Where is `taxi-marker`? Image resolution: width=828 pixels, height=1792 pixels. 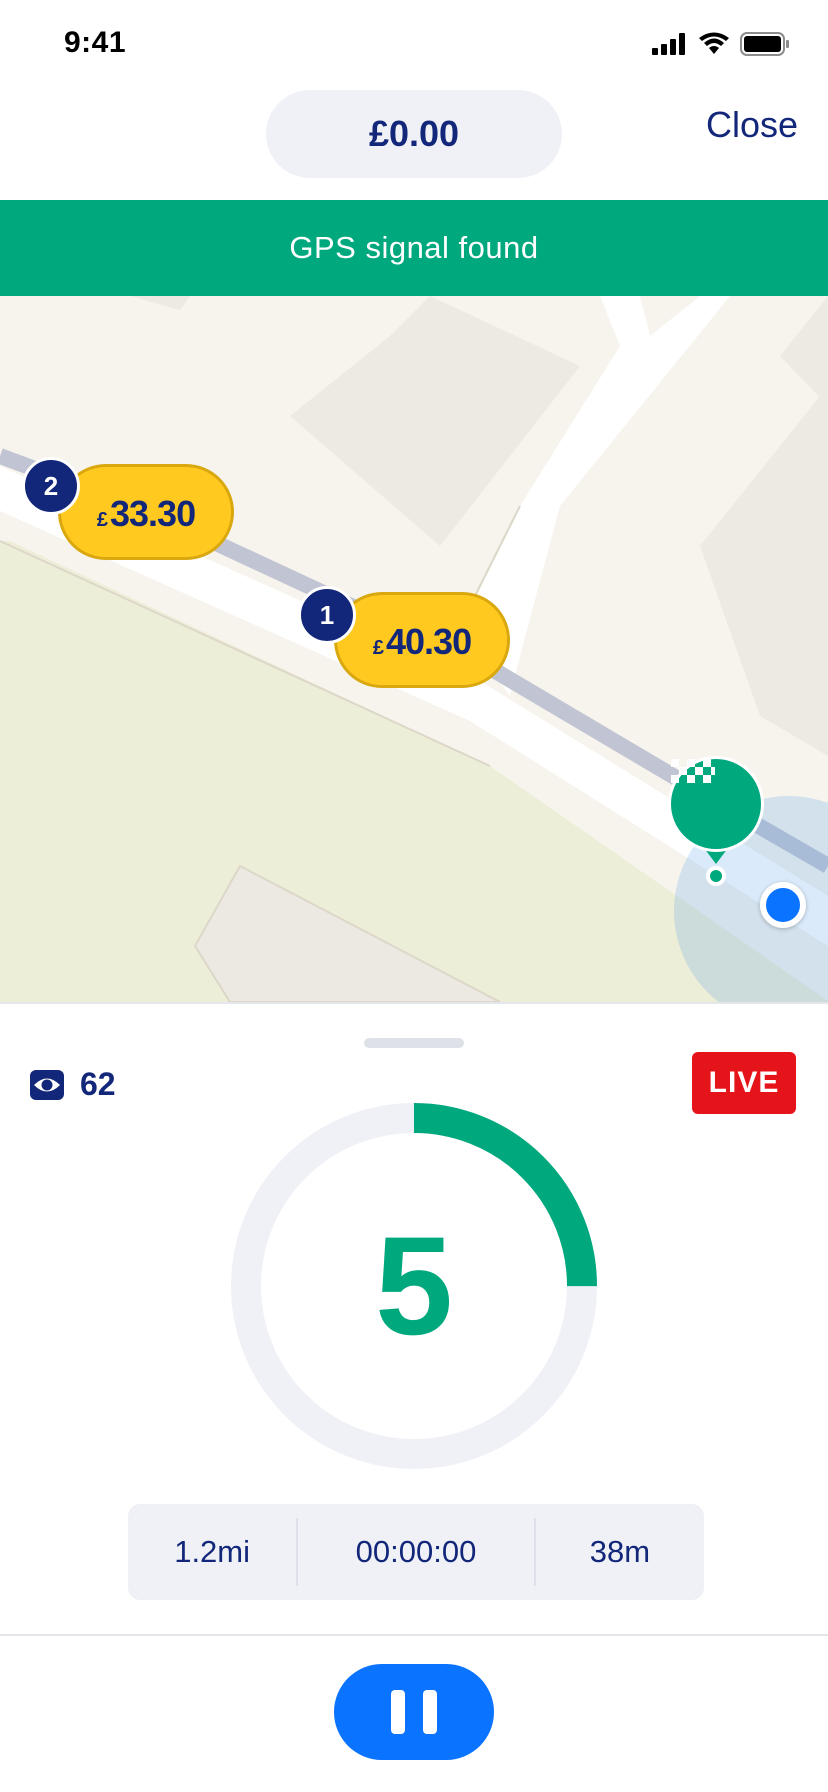
taxi-marker is located at coordinates (716, 804).